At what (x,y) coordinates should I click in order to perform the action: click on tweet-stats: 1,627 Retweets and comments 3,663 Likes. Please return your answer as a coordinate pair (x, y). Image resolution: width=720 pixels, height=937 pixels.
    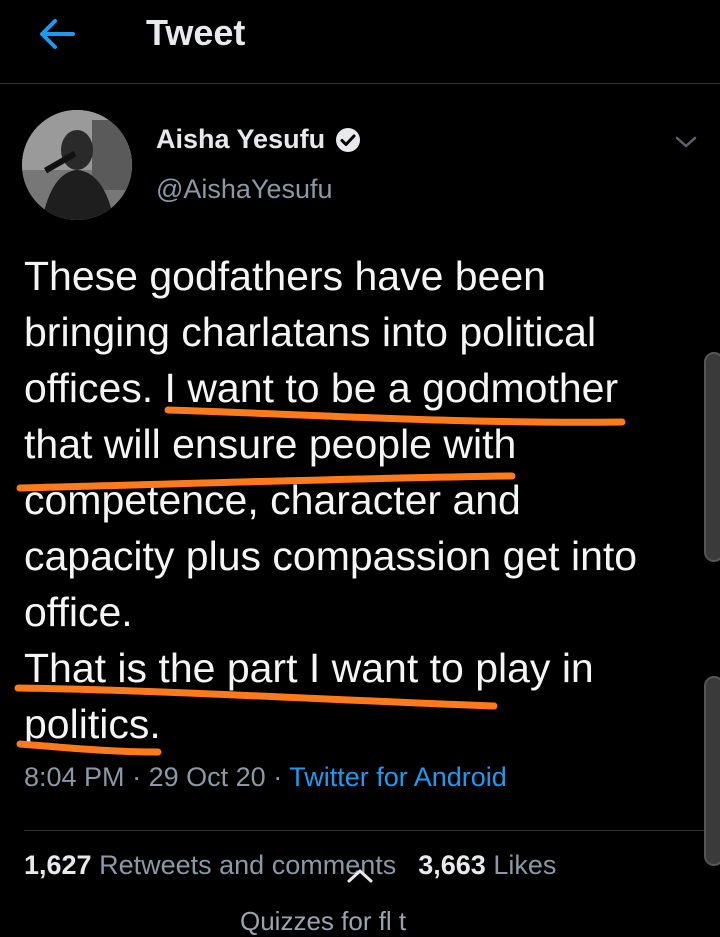
    Looking at the image, I should click on (290, 865).